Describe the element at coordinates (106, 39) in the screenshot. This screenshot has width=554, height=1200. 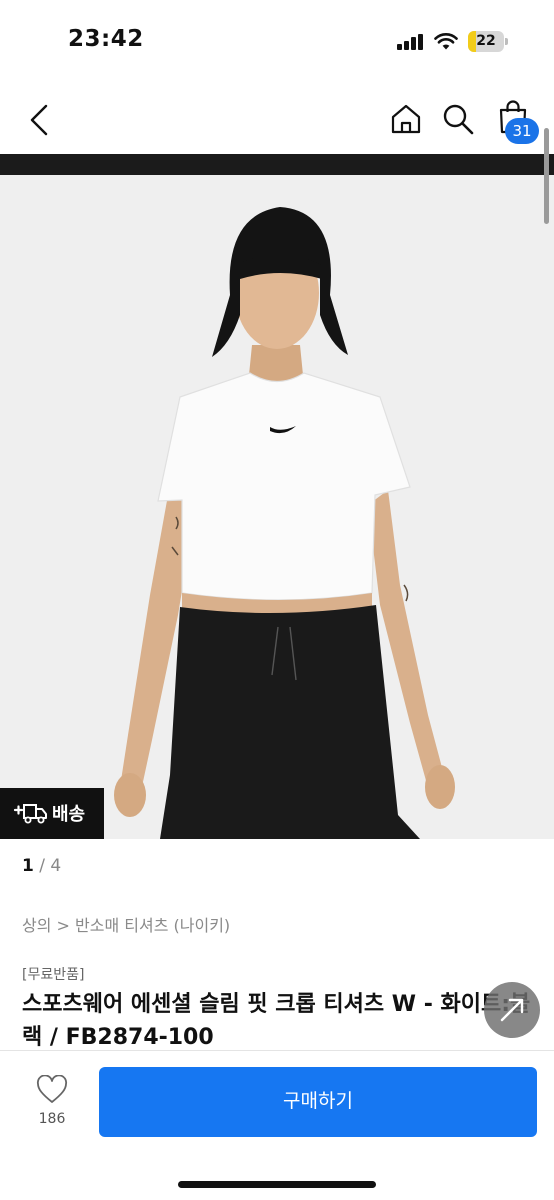
I see `status-time: 23:42` at that location.